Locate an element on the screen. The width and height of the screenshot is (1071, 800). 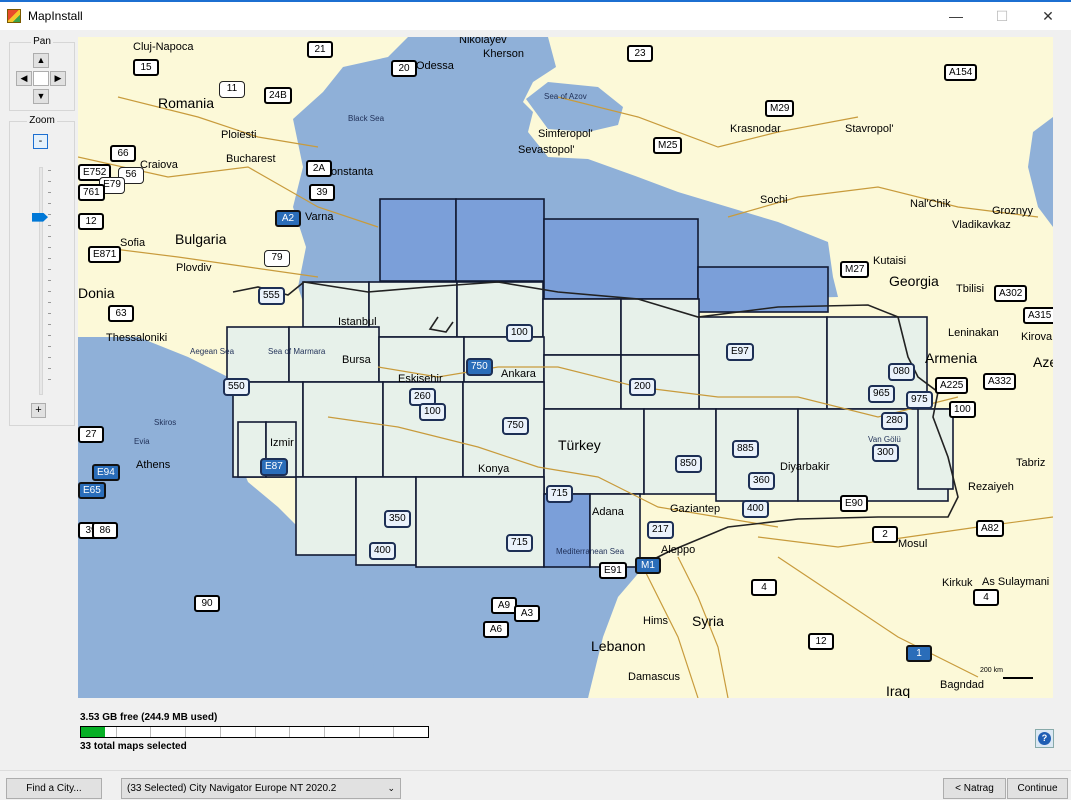
place-label: Thessaloniki is located at coordinates (137, 338).